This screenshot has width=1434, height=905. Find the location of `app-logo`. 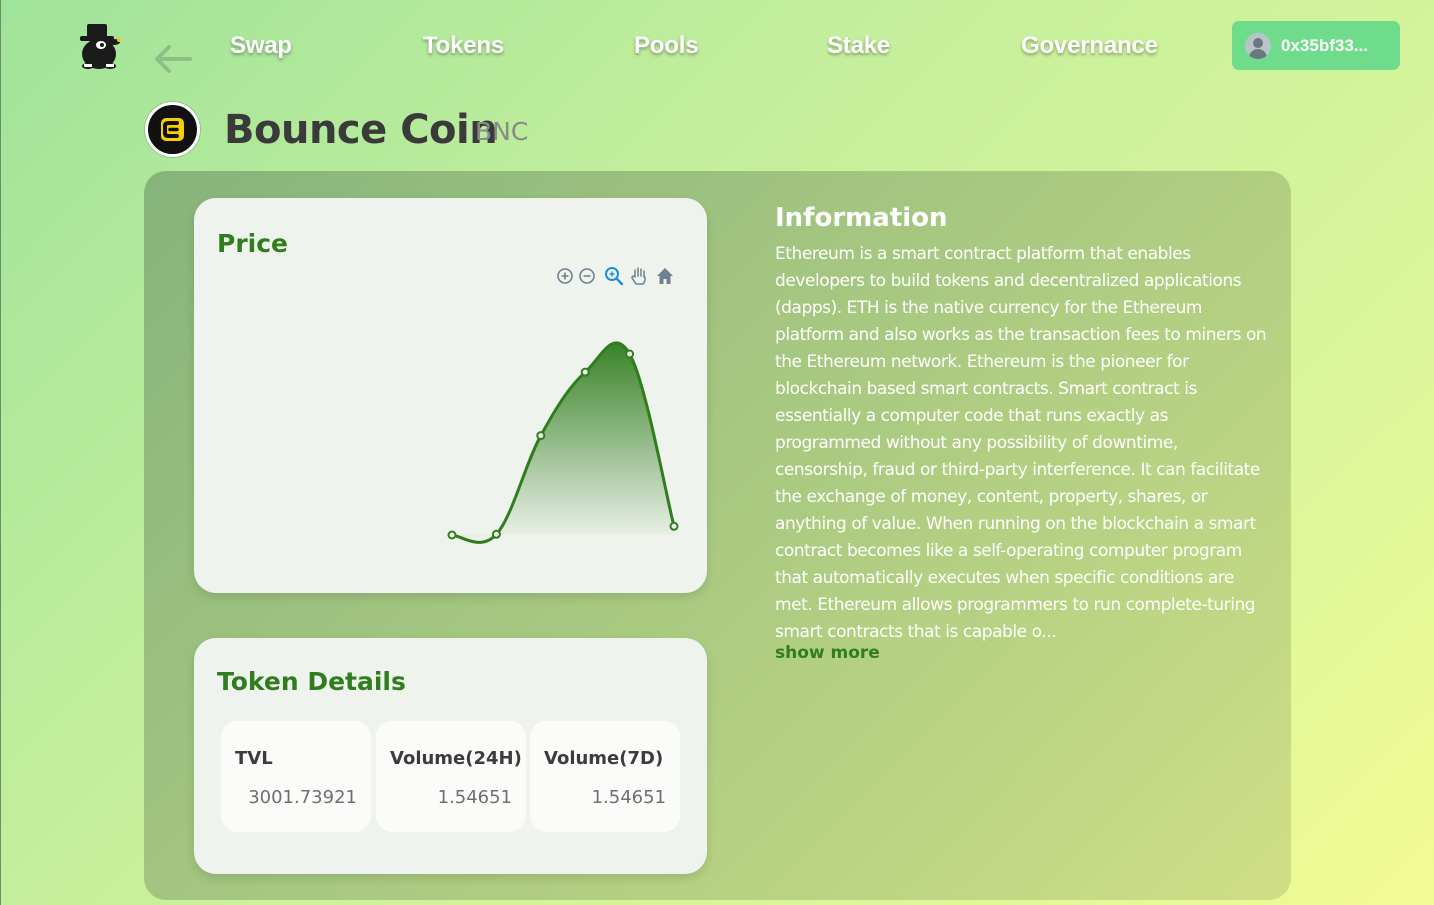

app-logo is located at coordinates (101, 47).